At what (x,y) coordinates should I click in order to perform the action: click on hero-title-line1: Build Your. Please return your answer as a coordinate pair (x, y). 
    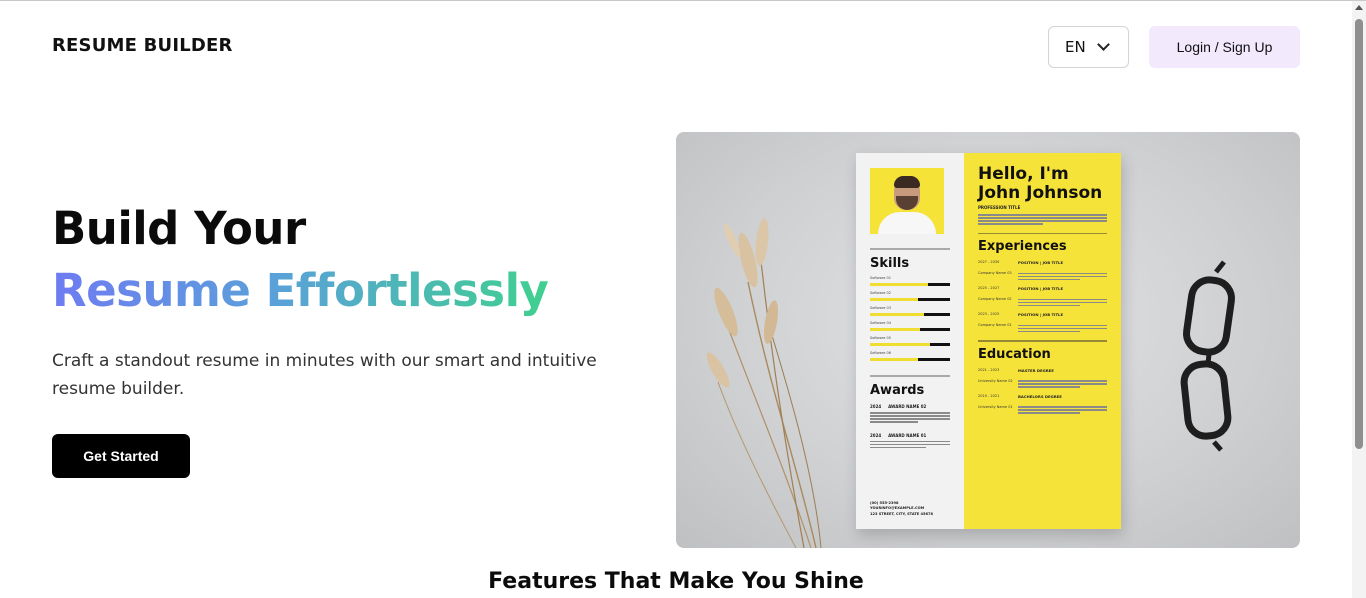
    Looking at the image, I should click on (179, 228).